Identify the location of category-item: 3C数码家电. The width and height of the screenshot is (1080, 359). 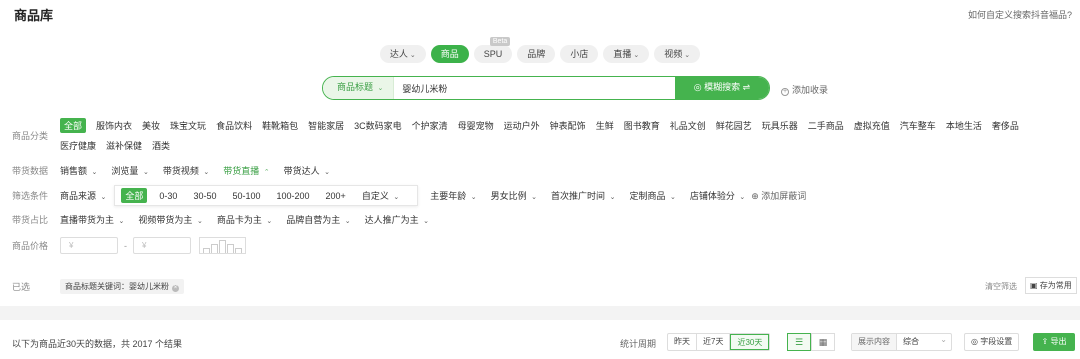
(378, 125).